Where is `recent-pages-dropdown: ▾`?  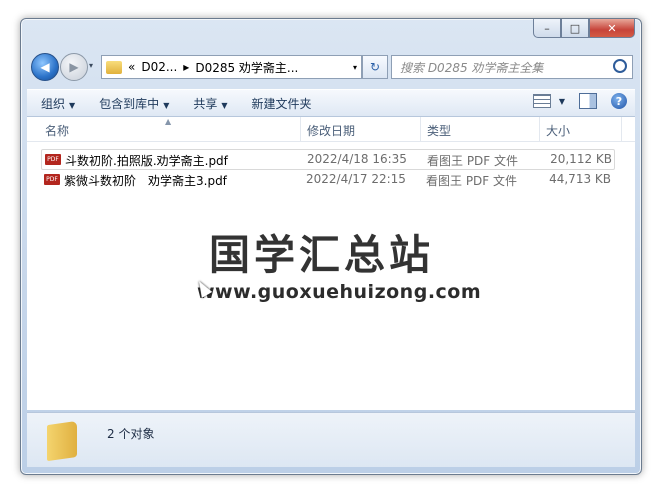
recent-pages-dropdown: ▾ is located at coordinates (91, 65).